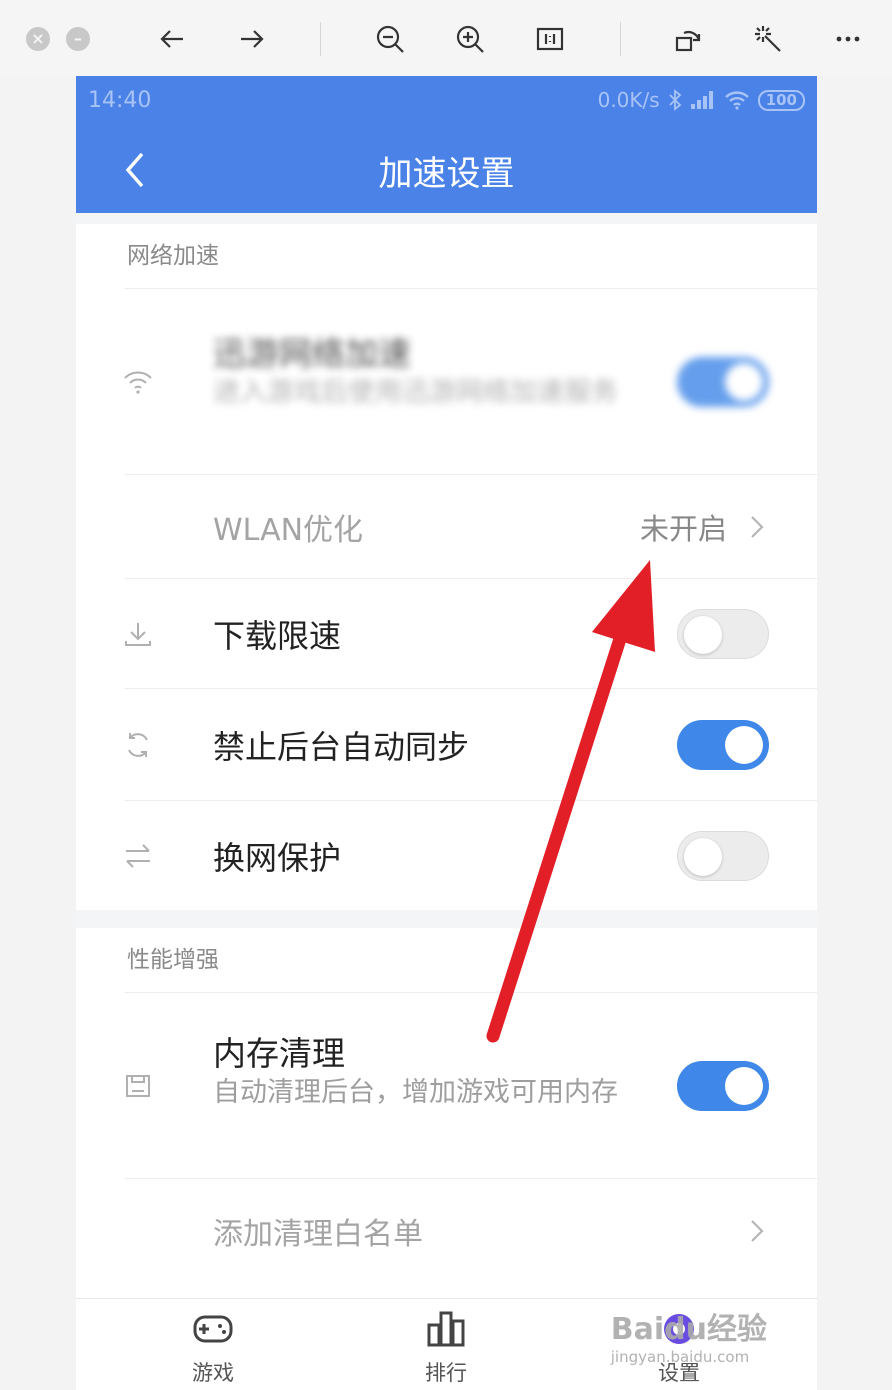 This screenshot has width=892, height=1390. I want to click on page-title: 加速设置, so click(446, 174).